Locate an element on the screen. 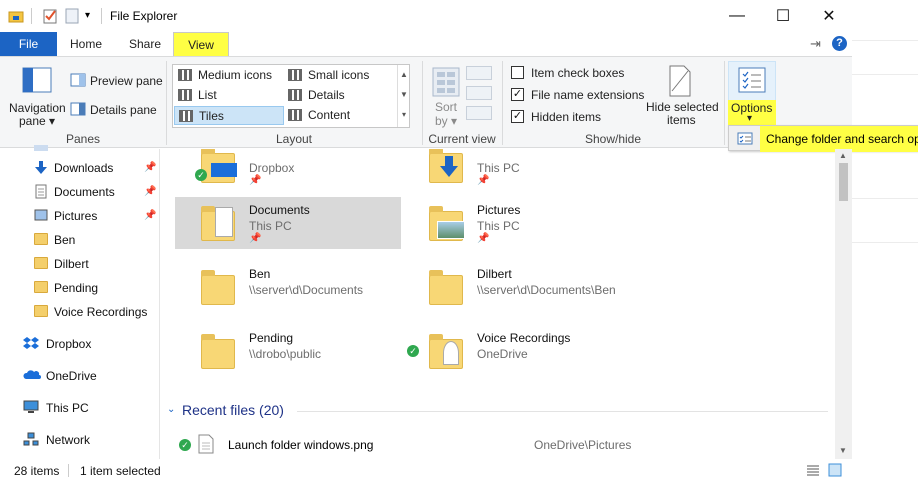 The height and width of the screenshot is (482, 918). preview-pane-button: Preview pane is located at coordinates (126, 81).